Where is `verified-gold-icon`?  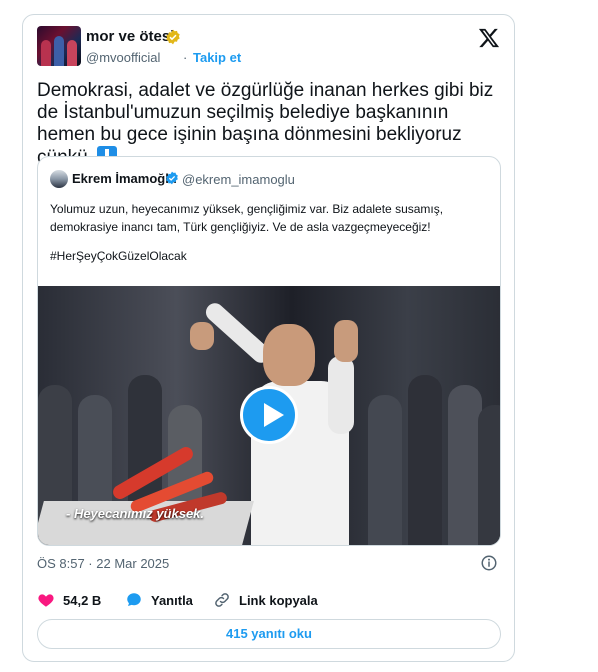 verified-gold-icon is located at coordinates (173, 37).